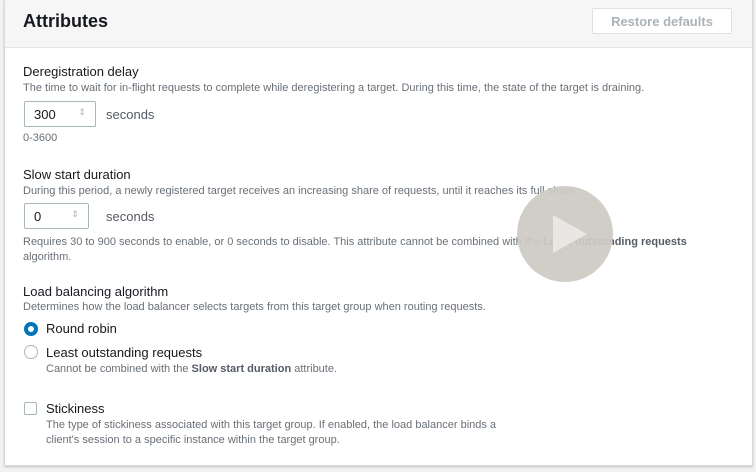 The width and height of the screenshot is (756, 472). What do you see at coordinates (65, 21) in the screenshot?
I see `panel-title: Attributes` at bounding box center [65, 21].